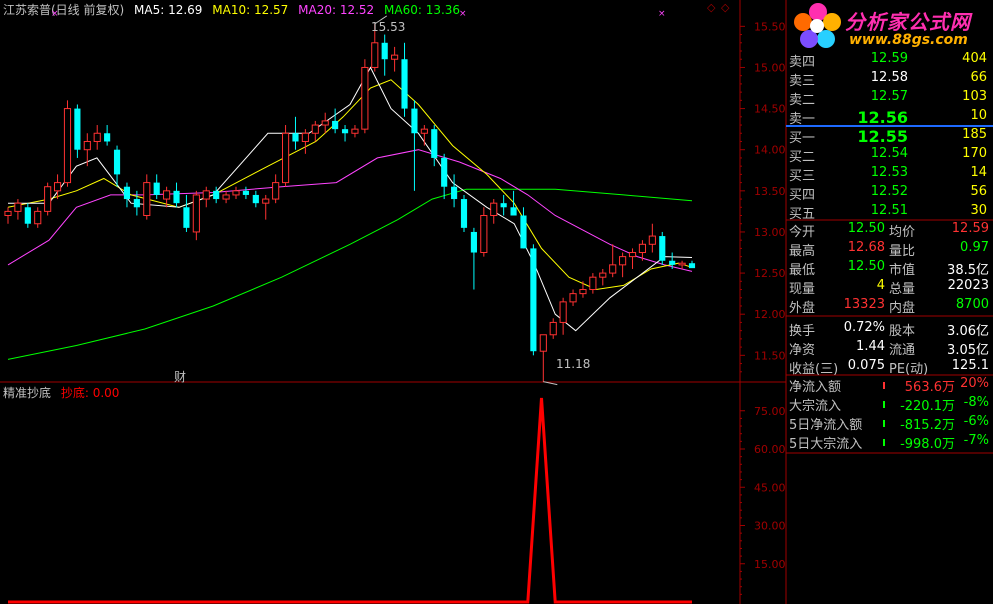  Describe the element at coordinates (802, 308) in the screenshot. I see `quote-label: 外盘` at that location.